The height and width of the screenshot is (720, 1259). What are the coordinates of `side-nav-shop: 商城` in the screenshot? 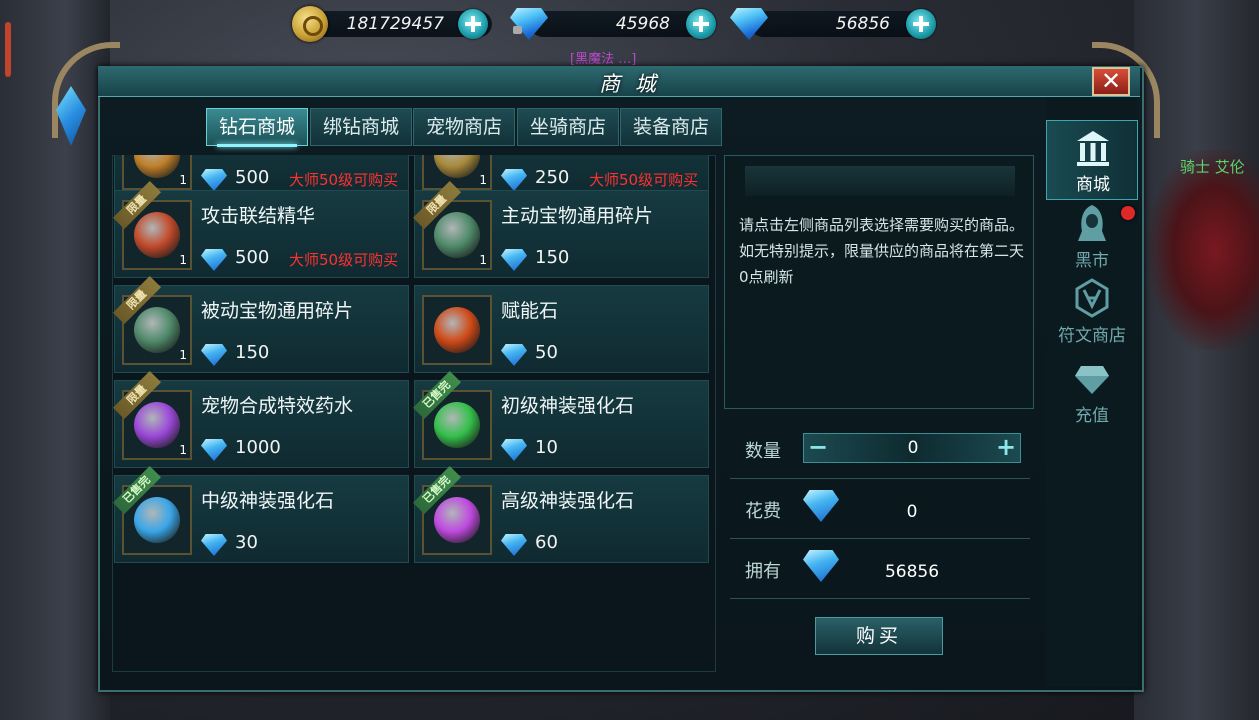 It's located at (1092, 160).